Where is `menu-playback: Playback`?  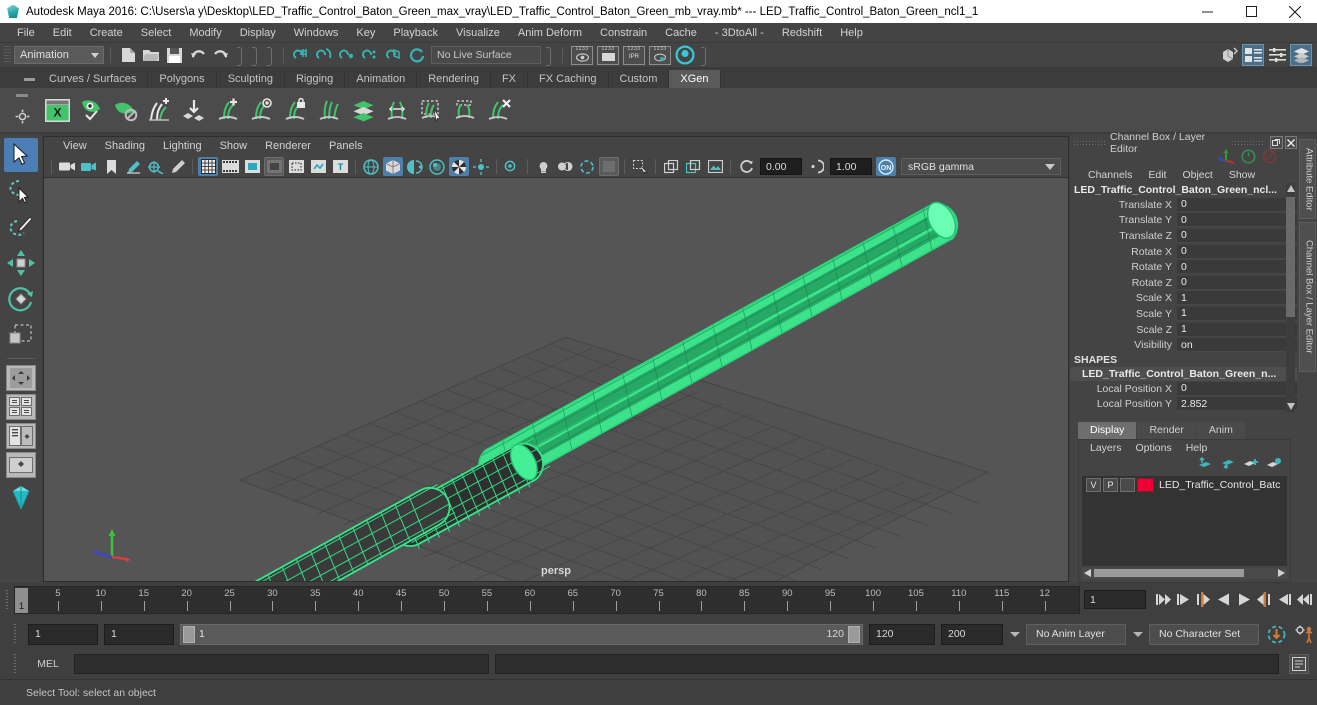 menu-playback: Playback is located at coordinates (415, 33).